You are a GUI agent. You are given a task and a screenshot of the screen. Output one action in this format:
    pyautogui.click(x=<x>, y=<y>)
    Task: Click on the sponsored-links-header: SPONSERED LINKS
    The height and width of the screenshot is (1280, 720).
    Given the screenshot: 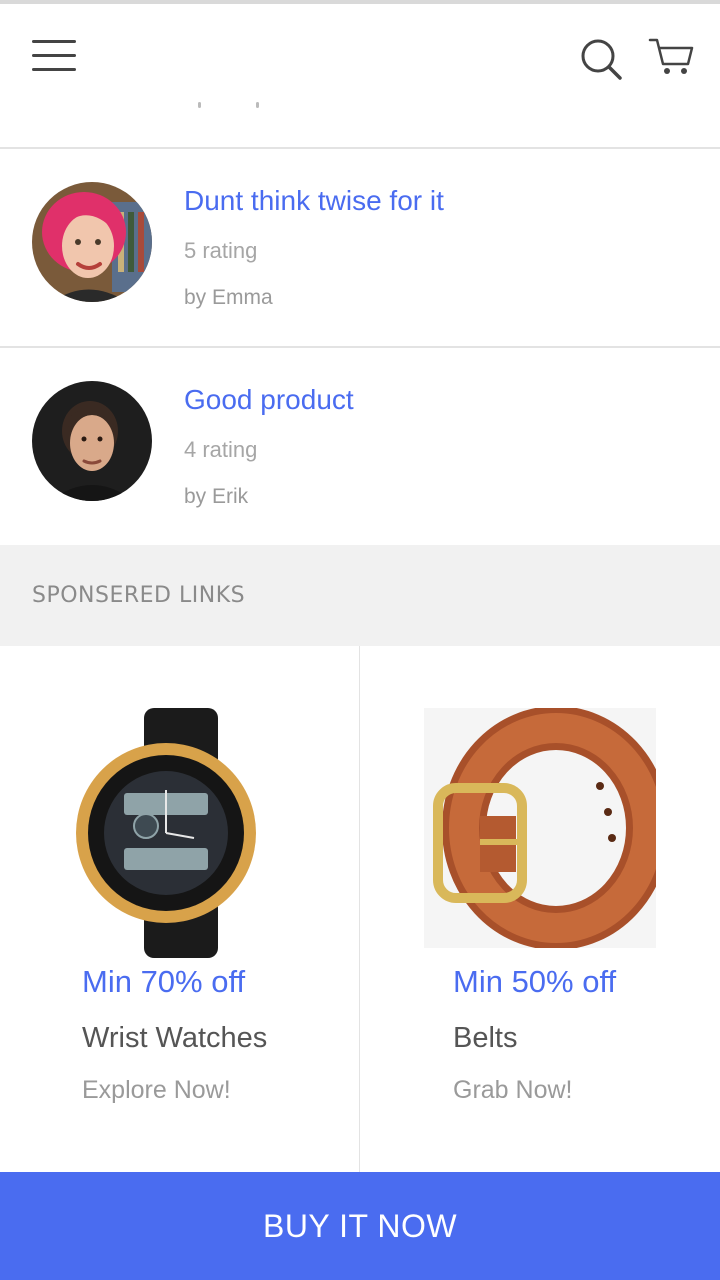 What is the action you would take?
    pyautogui.click(x=360, y=595)
    